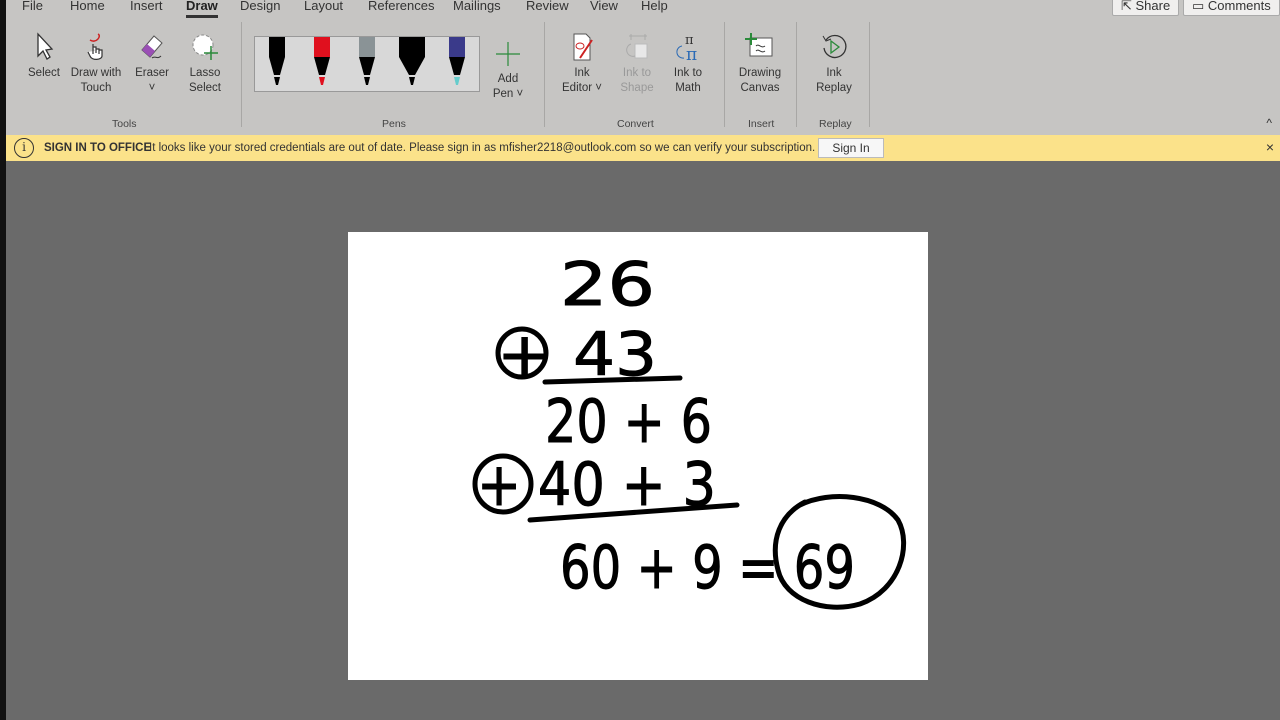 The height and width of the screenshot is (720, 1280). Describe the element at coordinates (707, 568) in the screenshot. I see `ink-line-5: 60 + 9 = 69` at that location.